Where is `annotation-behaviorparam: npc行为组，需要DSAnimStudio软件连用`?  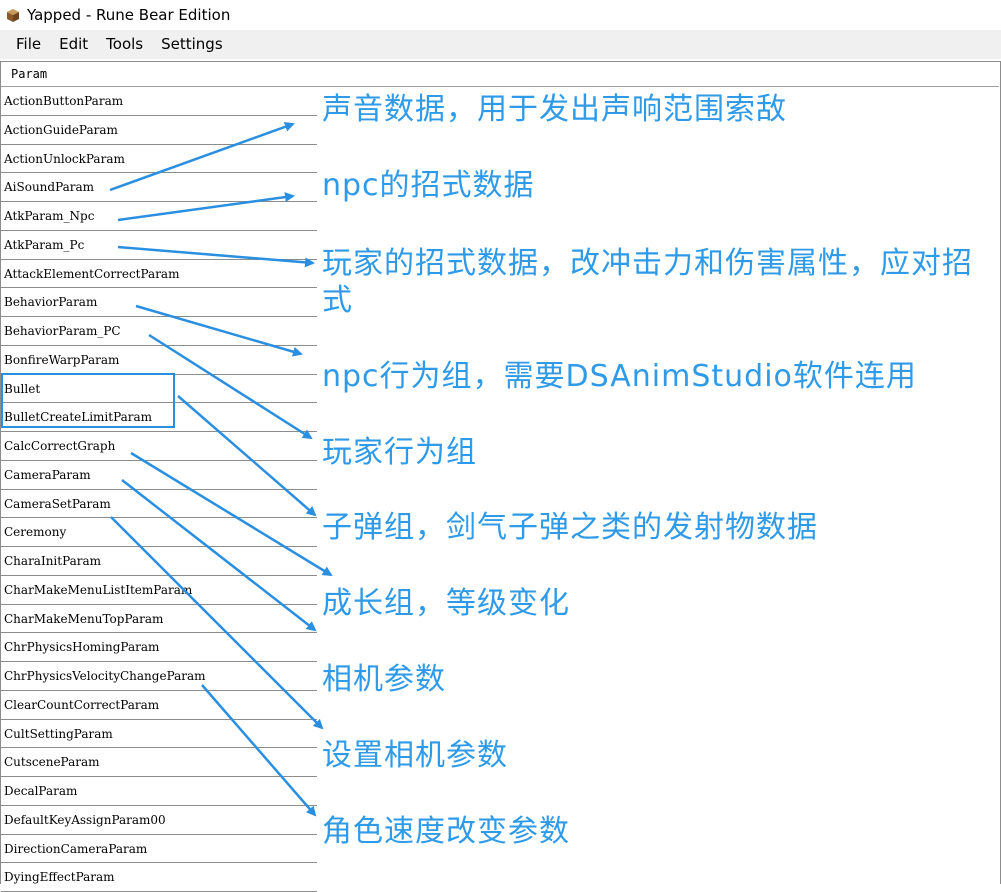
annotation-behaviorparam: npc行为组，需要DSAnimStudio软件连用 is located at coordinates (619, 376).